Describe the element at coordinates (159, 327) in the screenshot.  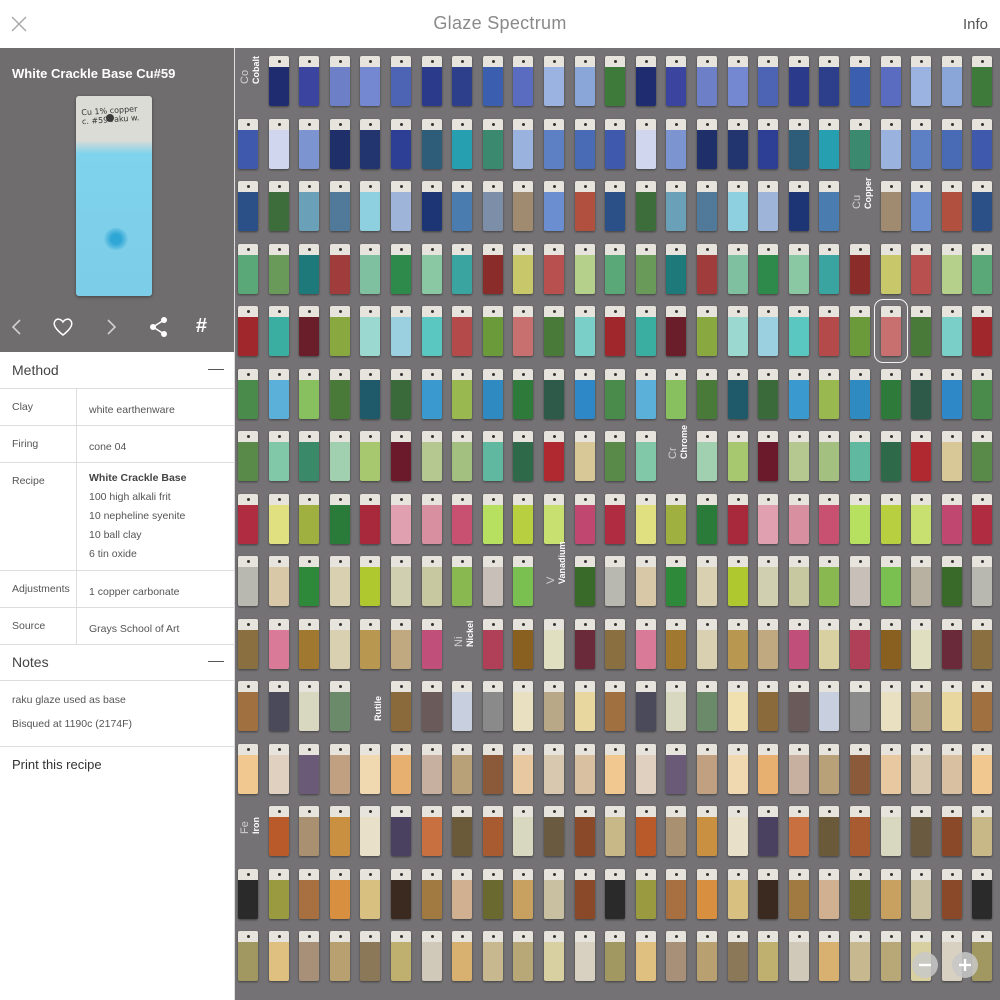
I see `share-icon` at that location.